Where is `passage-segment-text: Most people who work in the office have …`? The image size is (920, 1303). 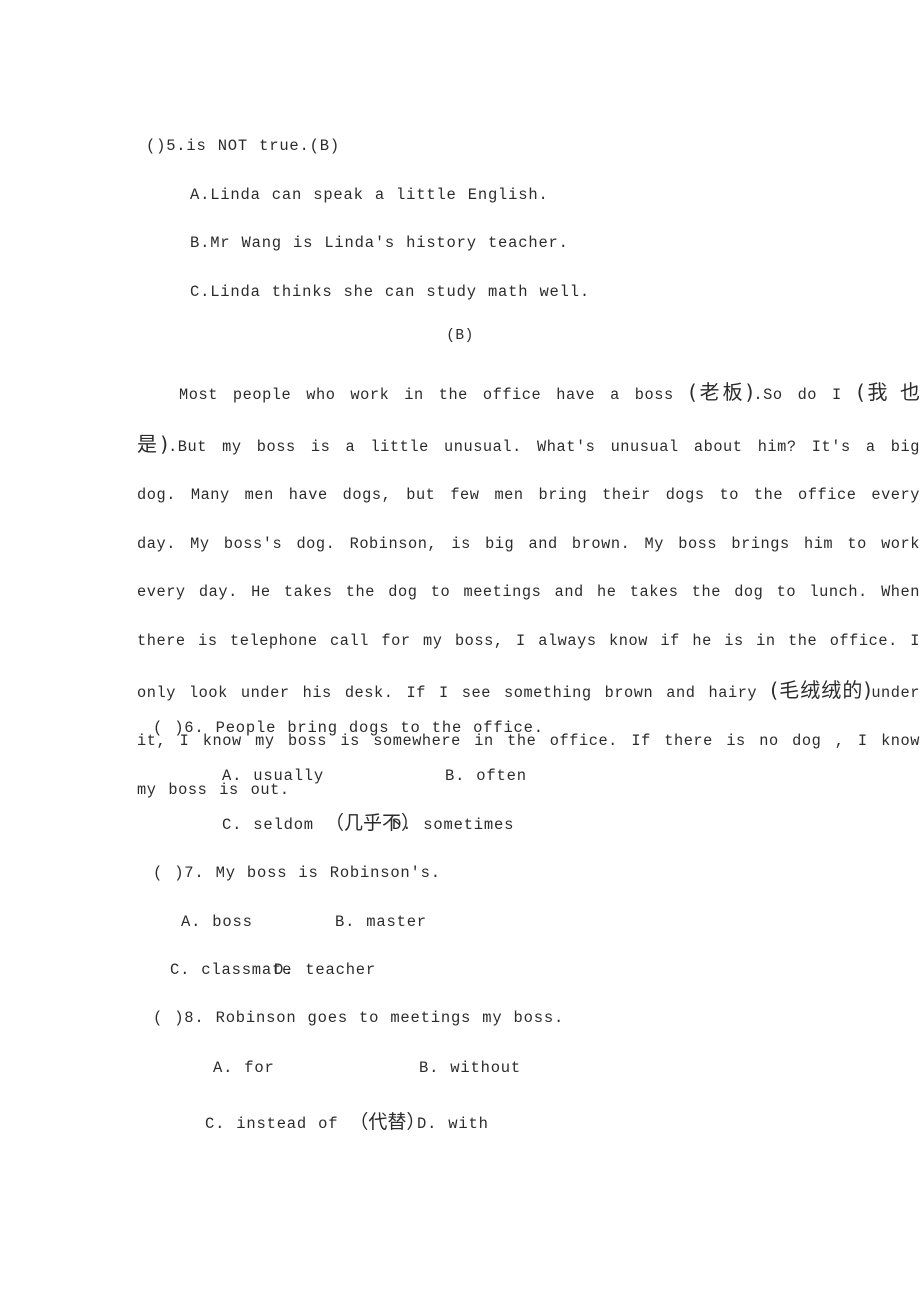 passage-segment-text: Most people who work in the office have … is located at coordinates (434, 395).